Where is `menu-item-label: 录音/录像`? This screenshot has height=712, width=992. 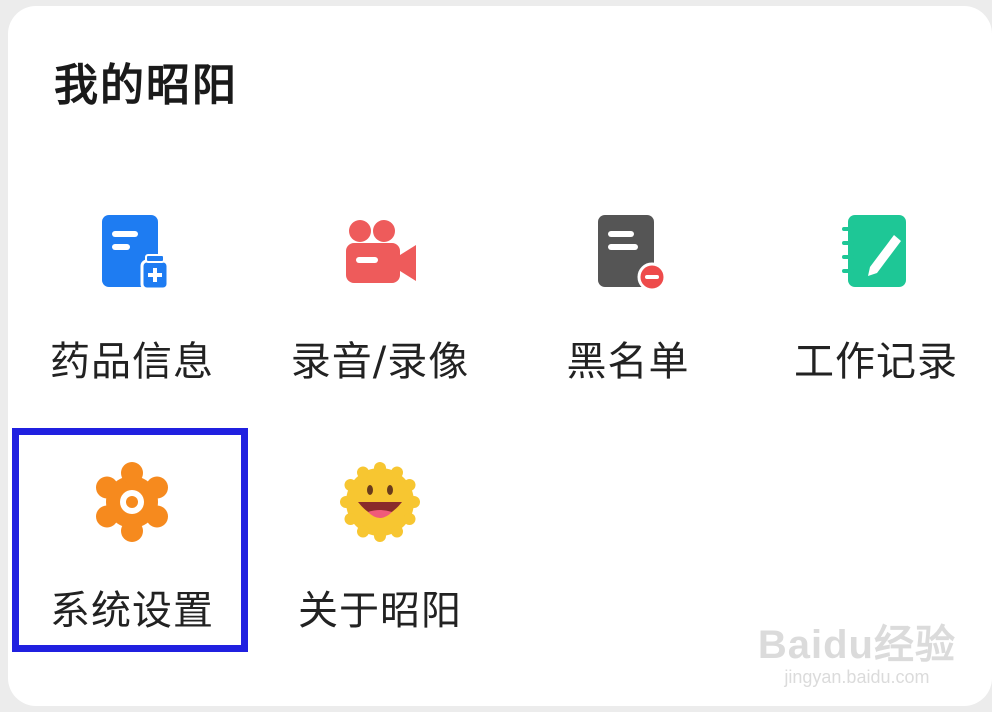
menu-item-label: 录音/录像 is located at coordinates (380, 362).